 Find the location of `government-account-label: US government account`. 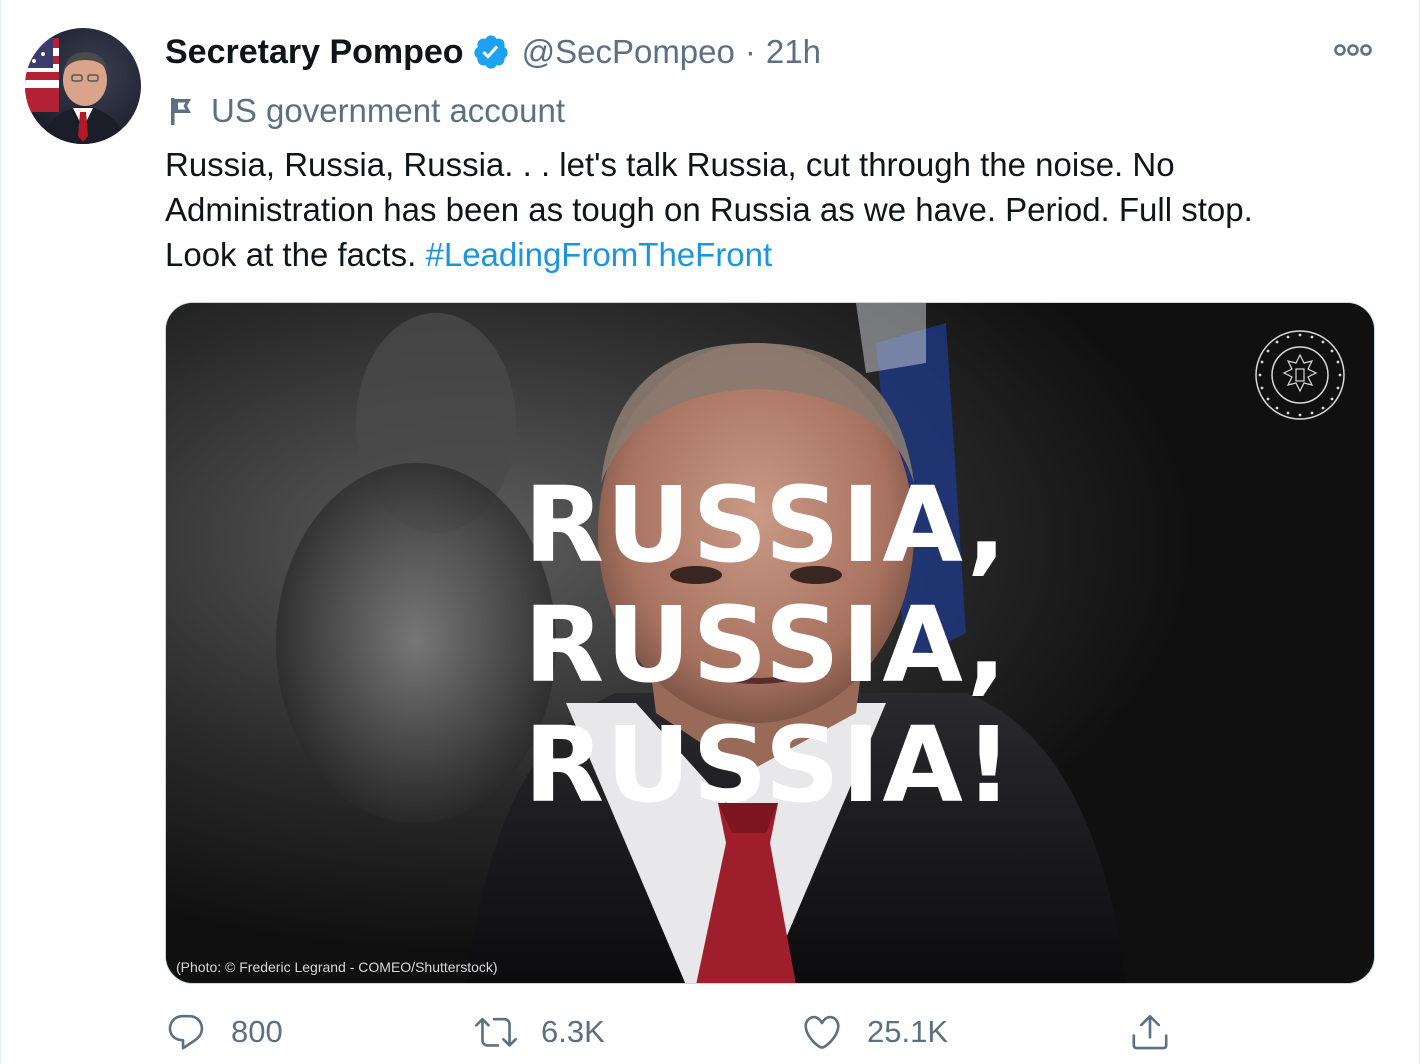

government-account-label: US government account is located at coordinates (366, 111).